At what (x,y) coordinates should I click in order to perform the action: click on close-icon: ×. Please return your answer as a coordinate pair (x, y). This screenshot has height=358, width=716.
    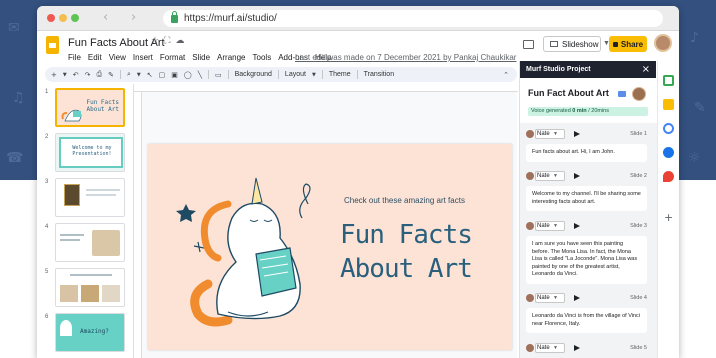
    Looking at the image, I should click on (646, 69).